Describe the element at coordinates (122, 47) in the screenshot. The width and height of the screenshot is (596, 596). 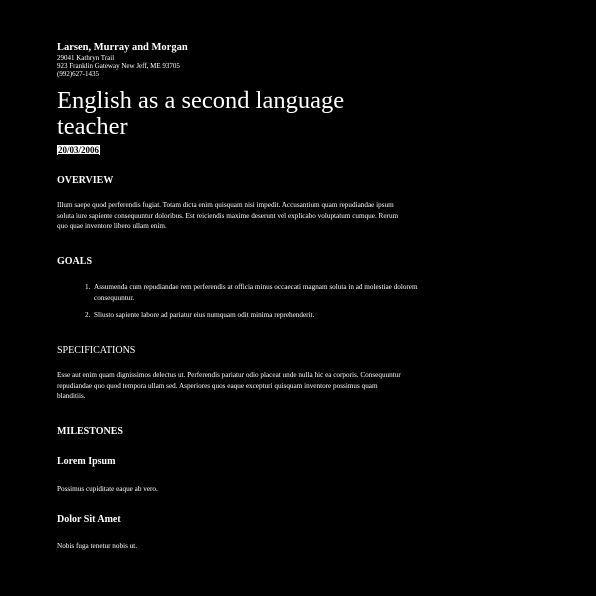
I see `company-name: Larsen, Murray and Morgan` at that location.